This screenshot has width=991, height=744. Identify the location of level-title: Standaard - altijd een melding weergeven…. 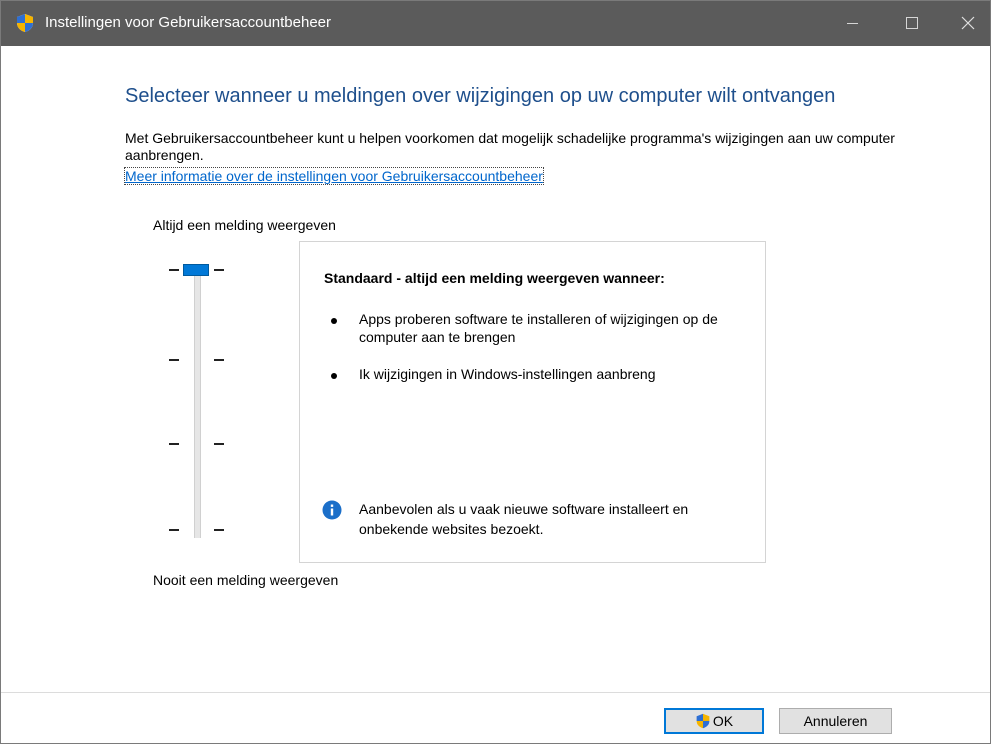
(494, 278).